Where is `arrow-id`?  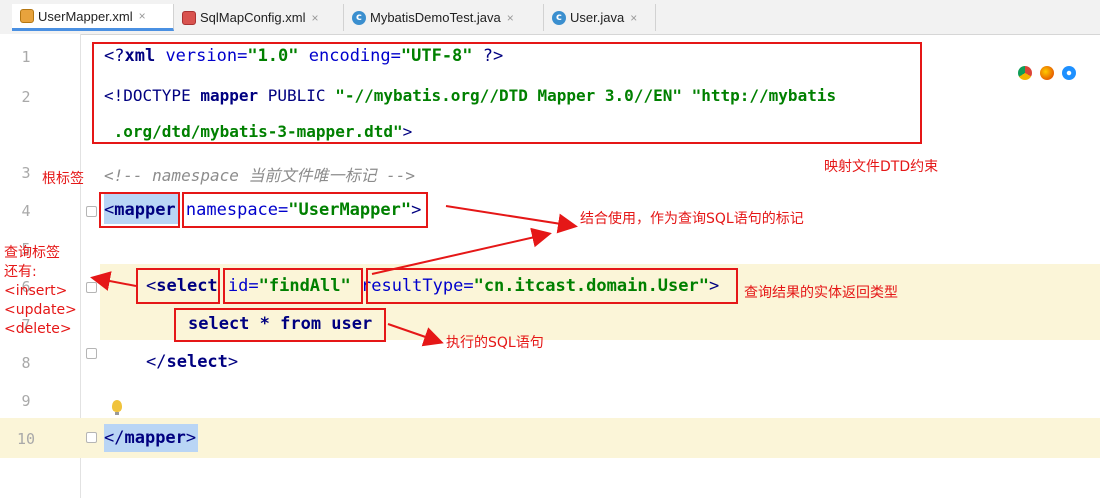 arrow-id is located at coordinates (461, 251).